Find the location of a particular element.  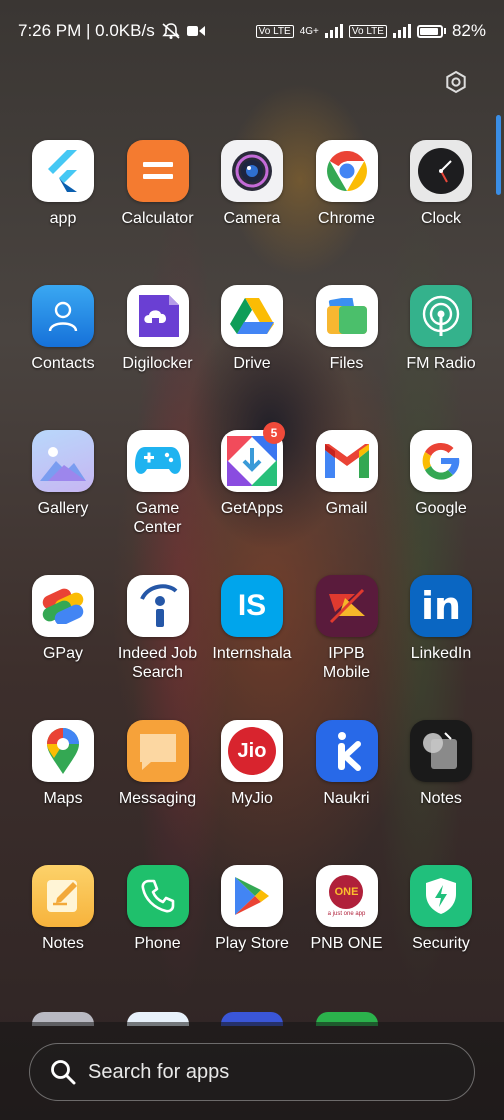

notification-badge: 5 is located at coordinates (274, 433).